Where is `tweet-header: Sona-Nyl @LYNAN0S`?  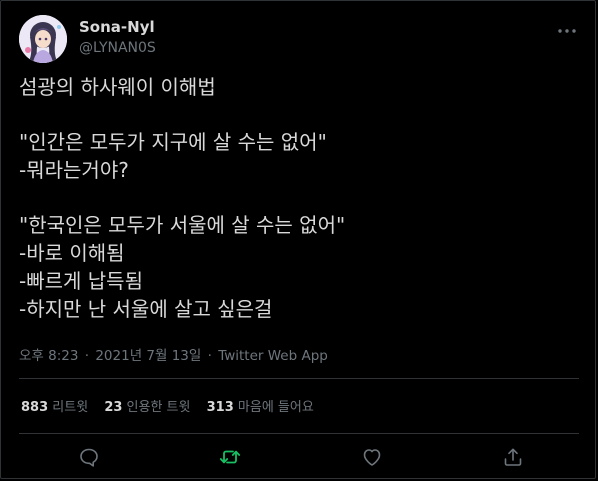 tweet-header: Sona-Nyl @LYNAN0S is located at coordinates (301, 39).